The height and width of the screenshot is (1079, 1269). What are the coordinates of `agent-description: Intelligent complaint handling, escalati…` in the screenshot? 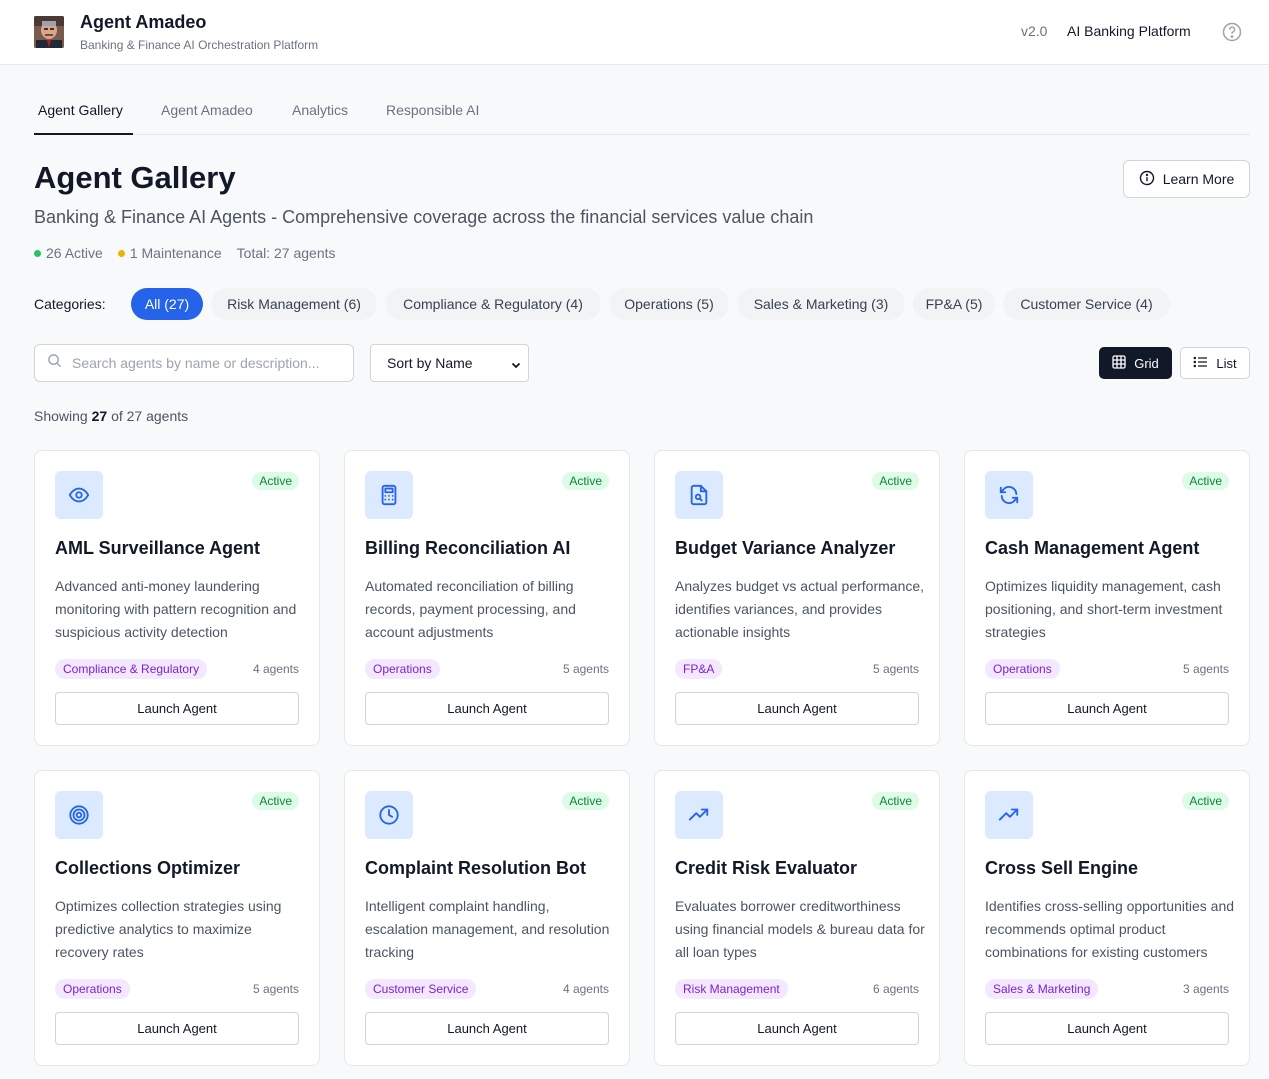 It's located at (487, 929).